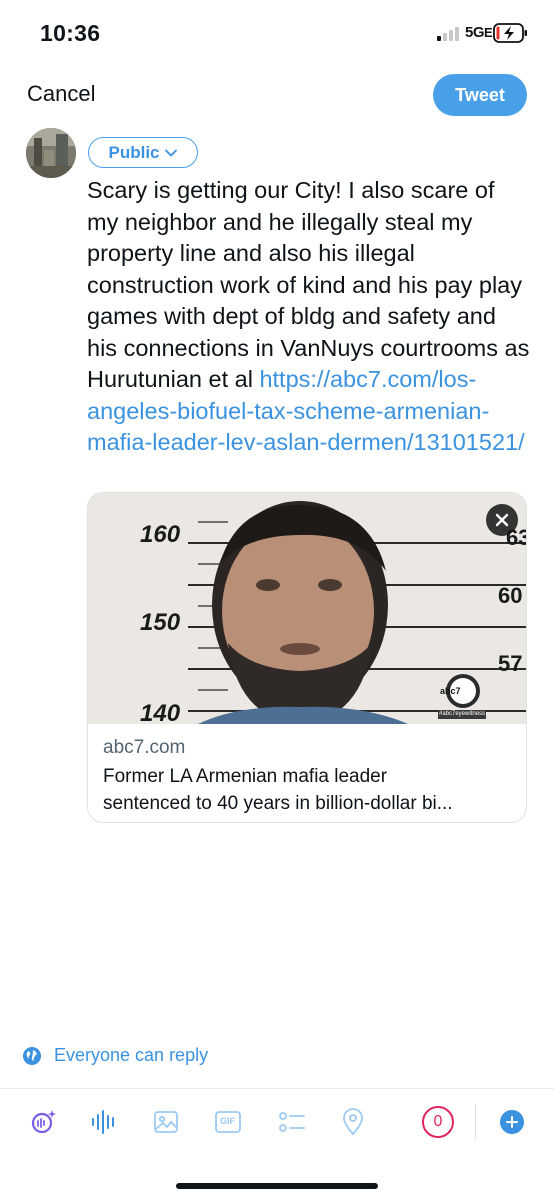 The image size is (554, 1200). I want to click on character-counter: 0, so click(438, 1122).